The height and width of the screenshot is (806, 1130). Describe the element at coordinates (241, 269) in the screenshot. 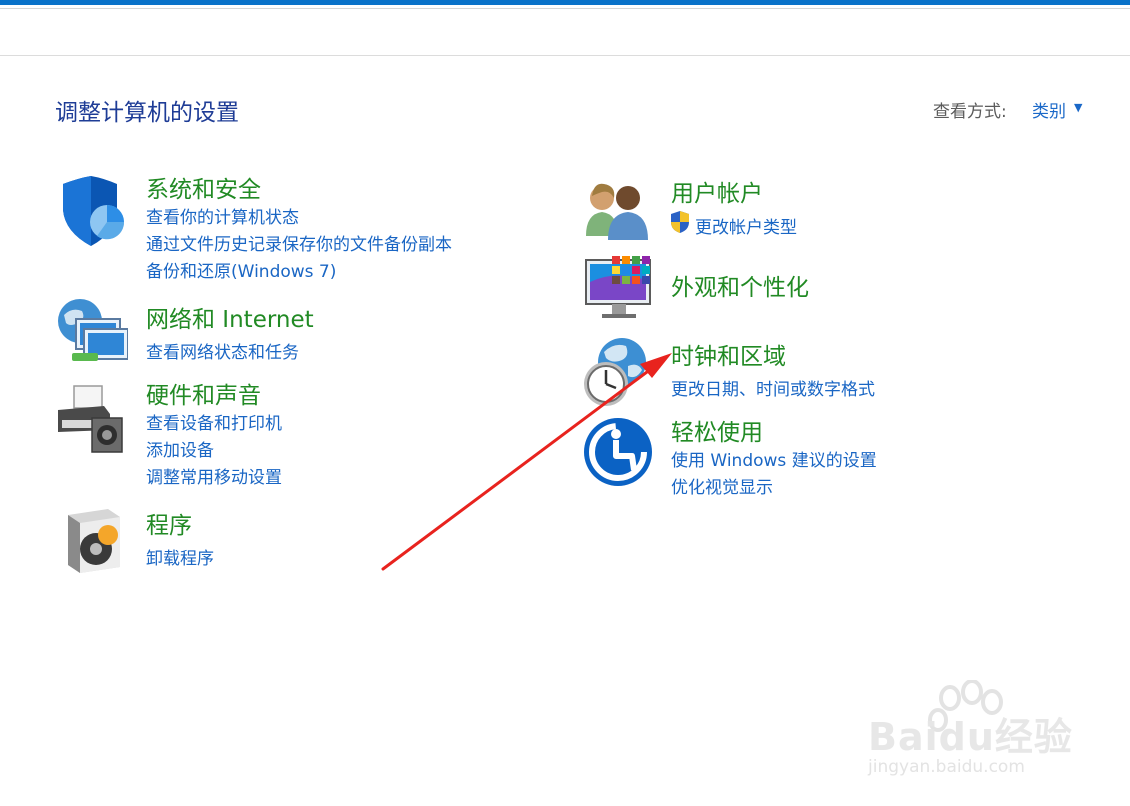

I see `link-backup-restore-win7: 备份和还原(Windows 7)` at that location.